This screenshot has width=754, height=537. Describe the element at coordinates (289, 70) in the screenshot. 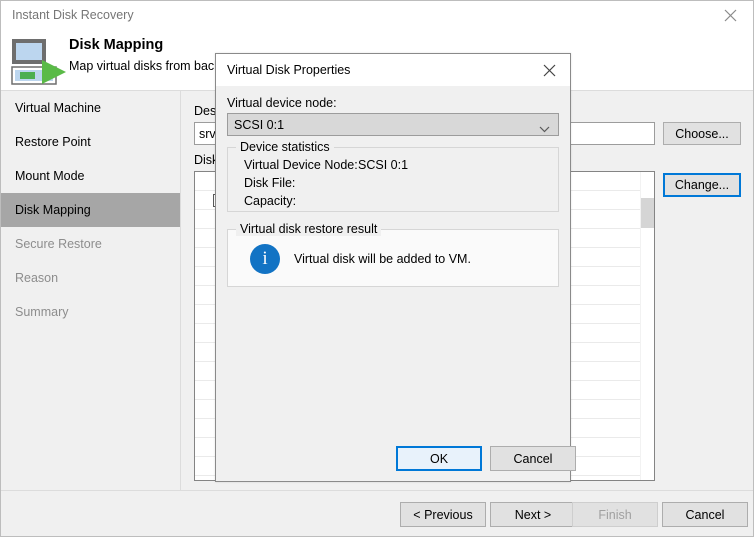

I see `dialog-title: Virtual Disk Properties` at that location.